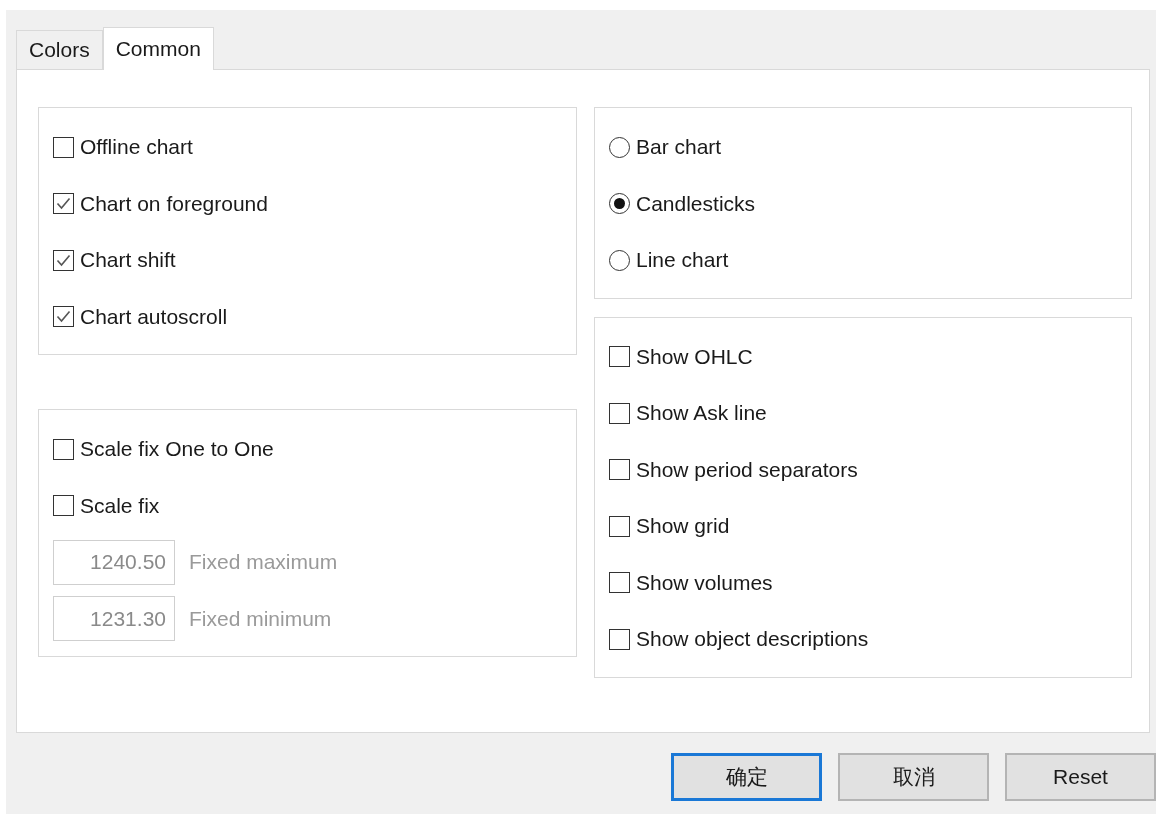 The image size is (1156, 814). I want to click on dialog-button: Reset, so click(1080, 777).